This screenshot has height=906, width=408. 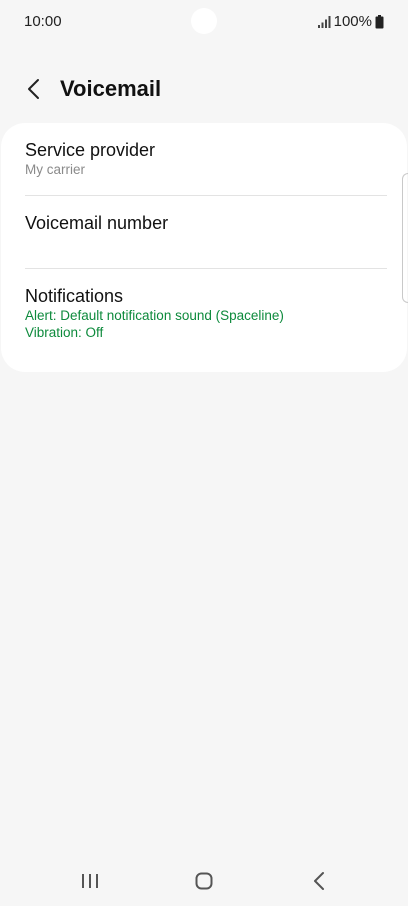 I want to click on recents-icon, so click(x=90, y=881).